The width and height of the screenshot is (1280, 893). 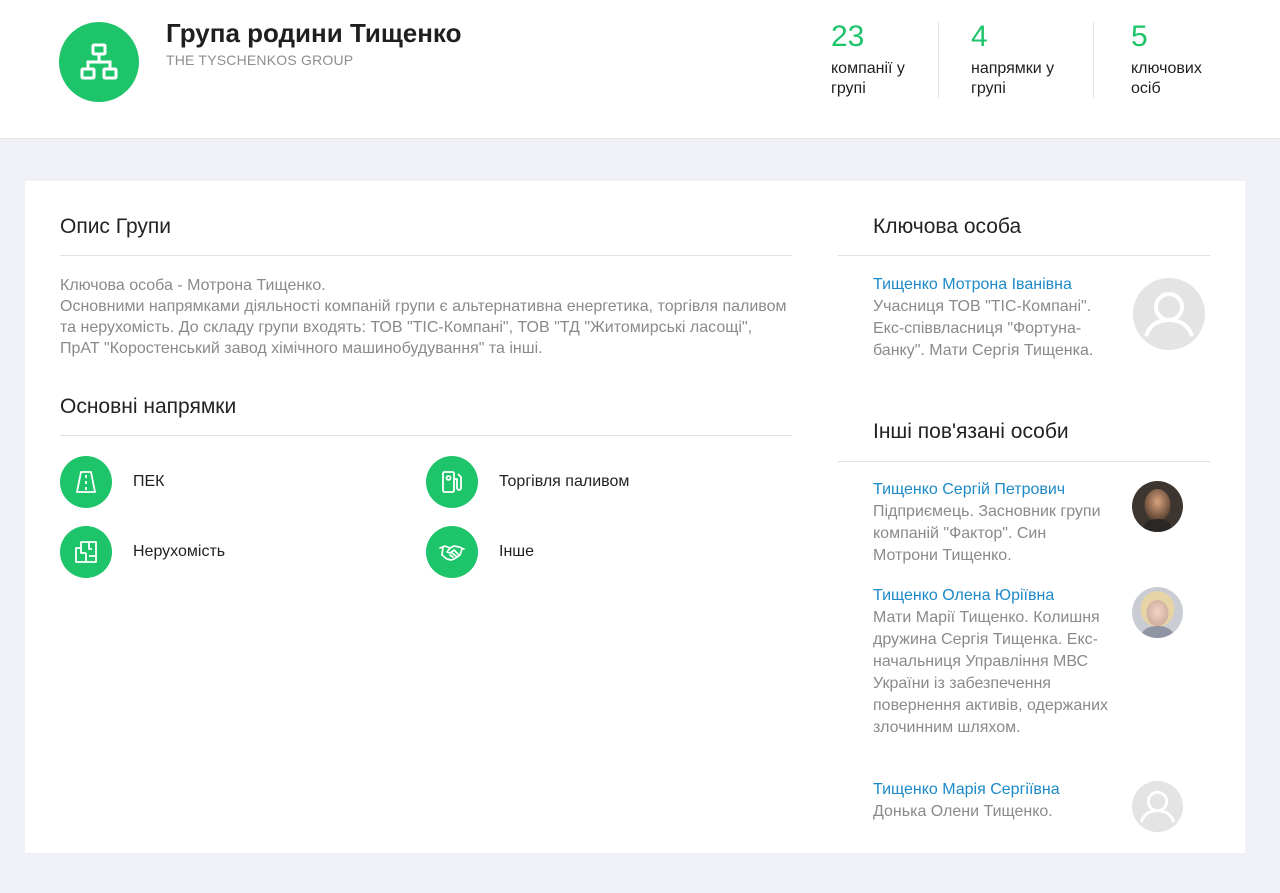 I want to click on org-structure-icon, so click(x=99, y=61).